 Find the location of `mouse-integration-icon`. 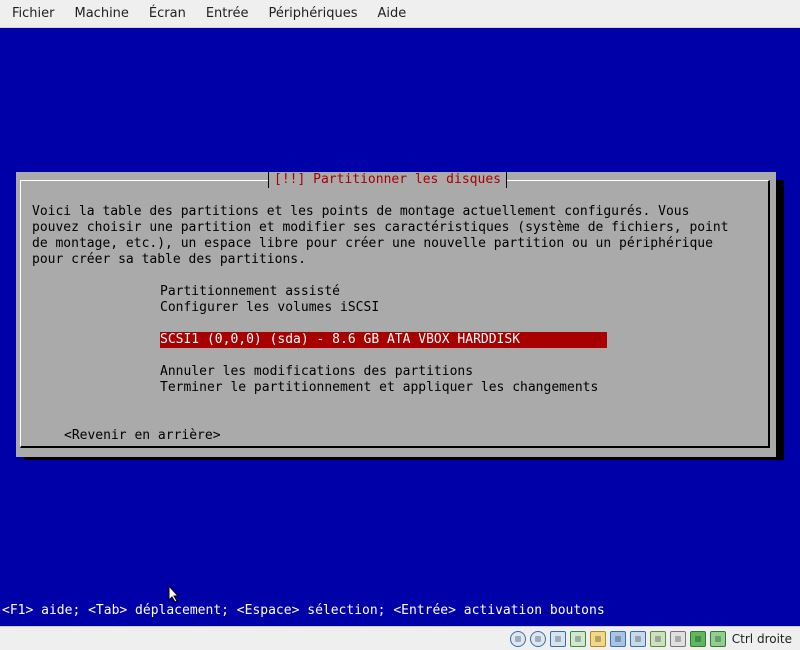

mouse-integration-icon is located at coordinates (697, 638).